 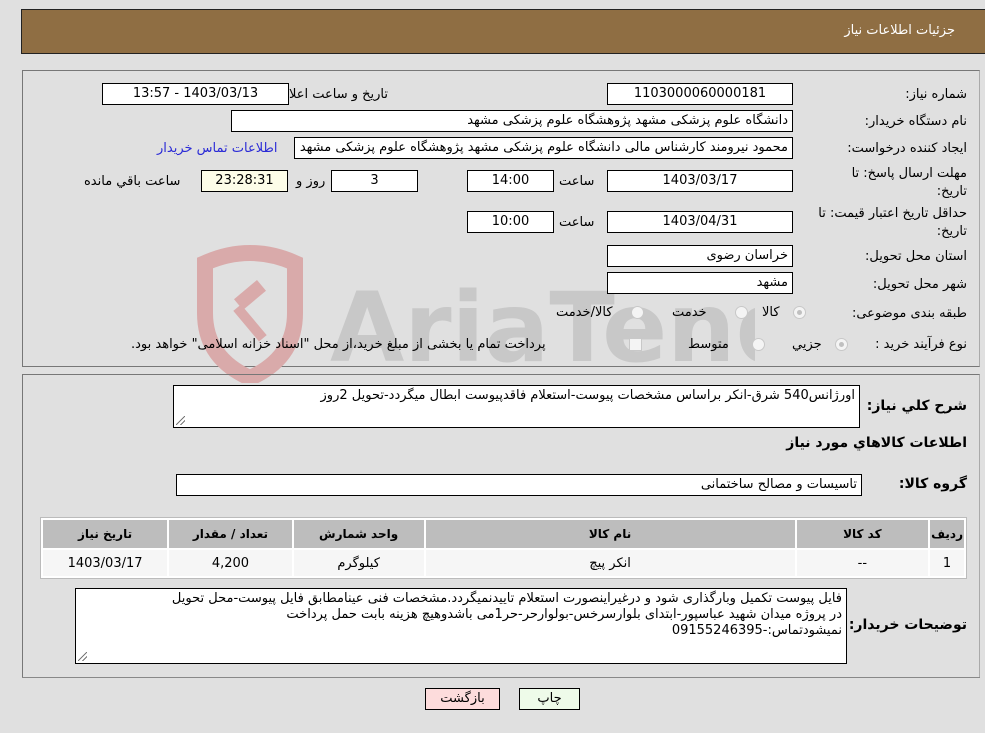 I want to click on reply-time-label: ساعت, so click(x=577, y=181).